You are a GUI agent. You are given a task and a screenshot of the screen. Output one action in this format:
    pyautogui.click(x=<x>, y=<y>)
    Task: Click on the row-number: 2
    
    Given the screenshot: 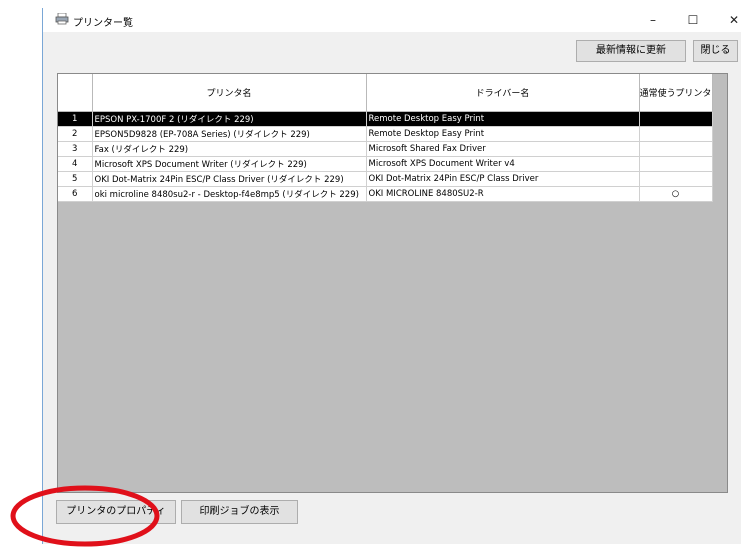 What is the action you would take?
    pyautogui.click(x=75, y=134)
    